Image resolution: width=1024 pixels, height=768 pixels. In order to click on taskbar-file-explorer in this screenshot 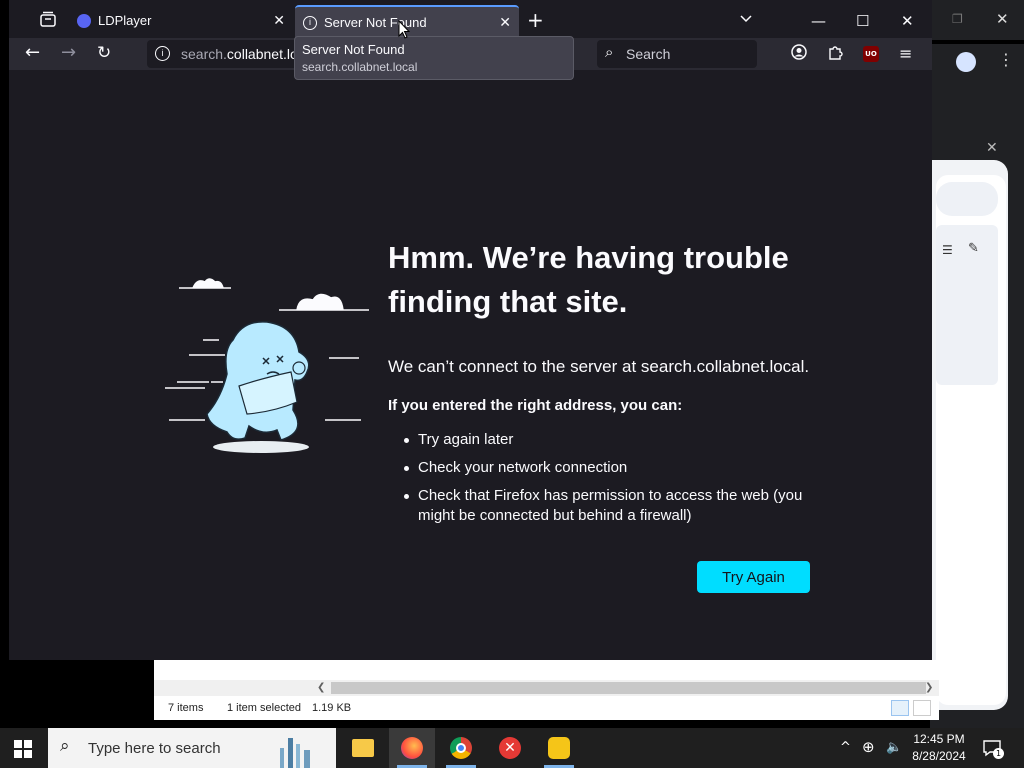, I will do `click(363, 748)`.